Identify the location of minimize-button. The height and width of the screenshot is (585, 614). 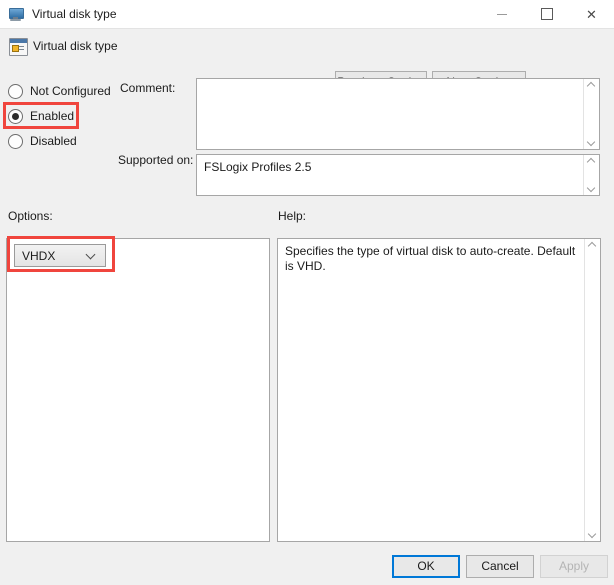
(501, 14).